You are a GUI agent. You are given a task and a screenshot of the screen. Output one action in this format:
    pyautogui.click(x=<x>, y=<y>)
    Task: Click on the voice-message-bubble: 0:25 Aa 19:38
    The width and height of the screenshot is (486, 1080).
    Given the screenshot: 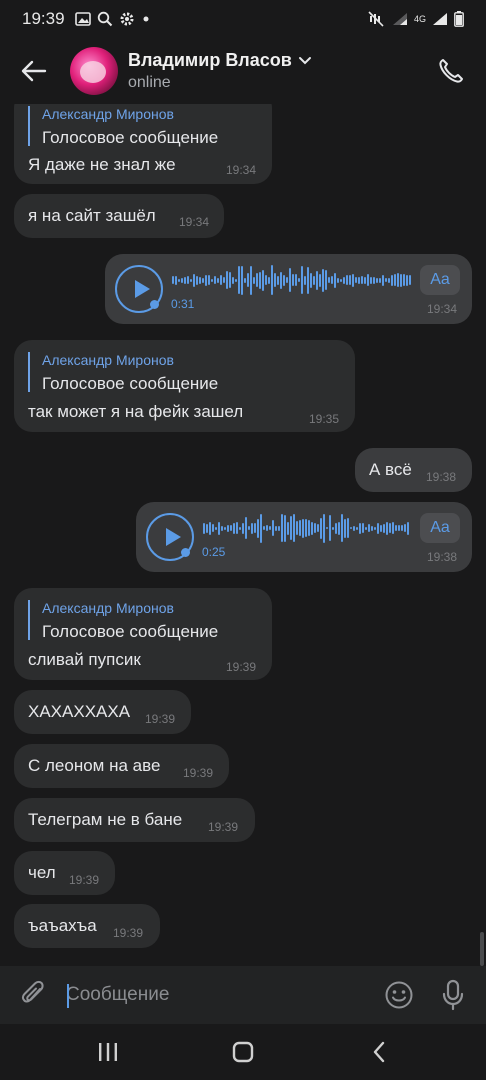 What is the action you would take?
    pyautogui.click(x=304, y=537)
    